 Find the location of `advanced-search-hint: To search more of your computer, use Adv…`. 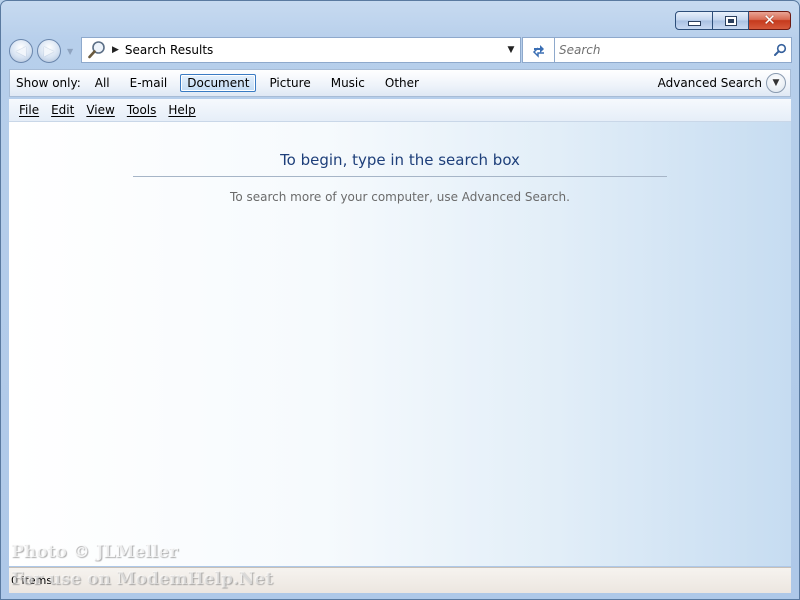

advanced-search-hint: To search more of your computer, use Adv… is located at coordinates (400, 197).